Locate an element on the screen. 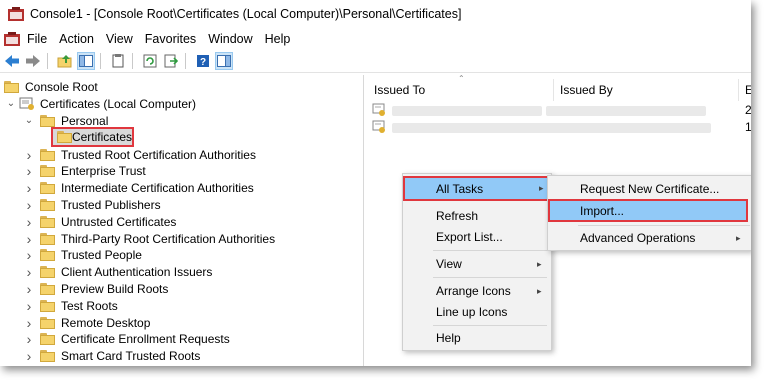  tree-item-label: Console Root is located at coordinates (61, 86).